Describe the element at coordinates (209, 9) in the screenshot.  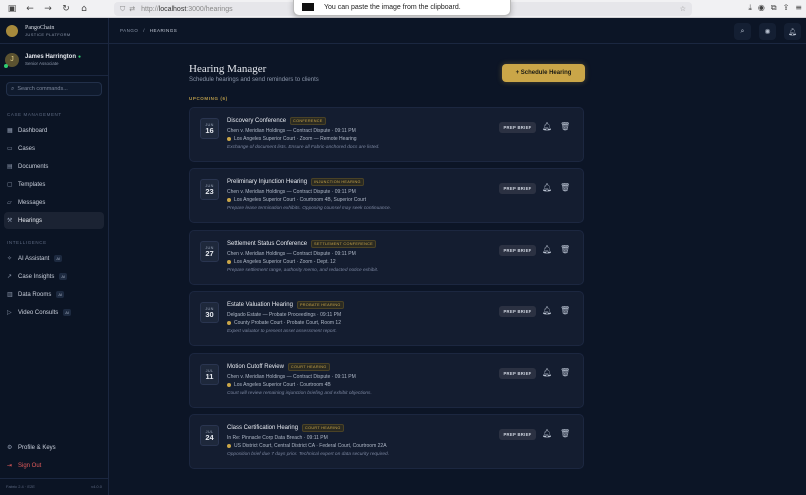
I see `url-path: :3000/hearings` at that location.